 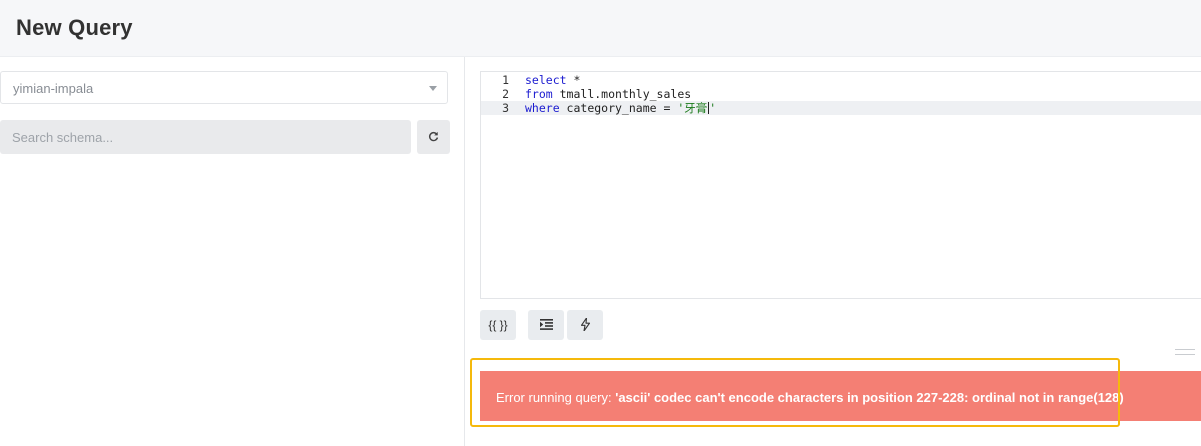 I want to click on code-token: tmall.monthly_sales, so click(x=622, y=94).